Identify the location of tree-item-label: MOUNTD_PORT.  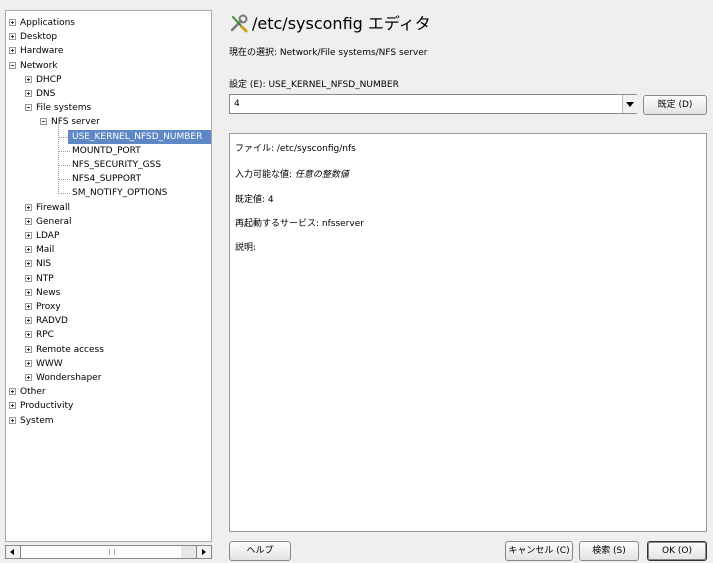
(106, 150).